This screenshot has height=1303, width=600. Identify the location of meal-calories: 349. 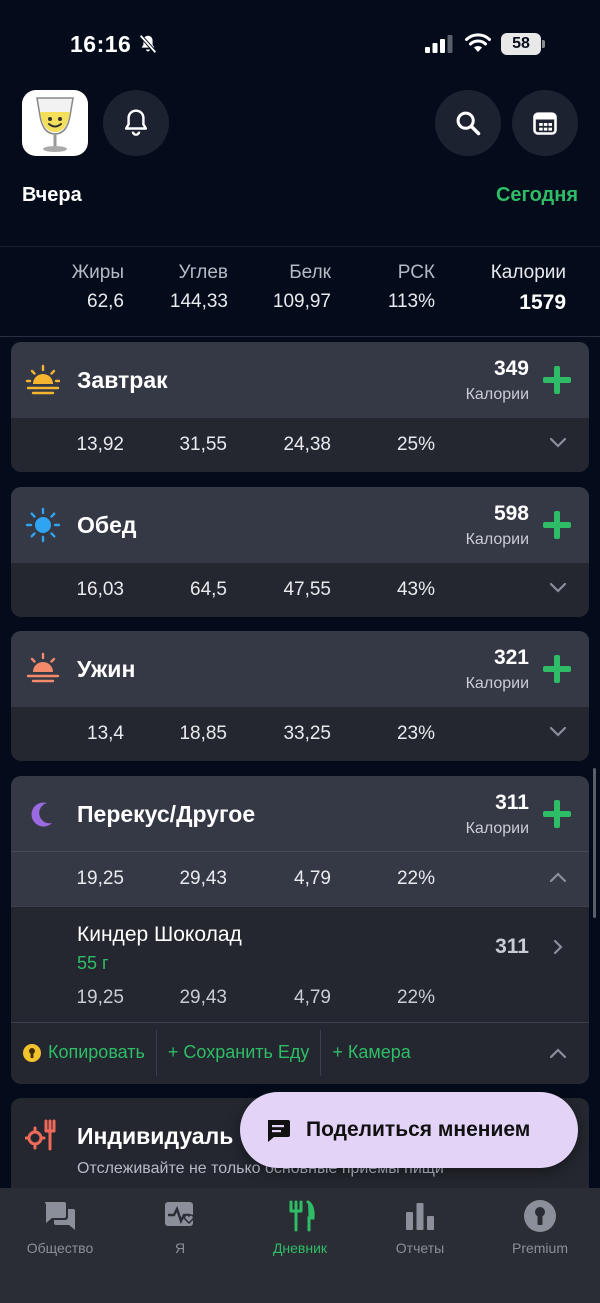
(511, 368).